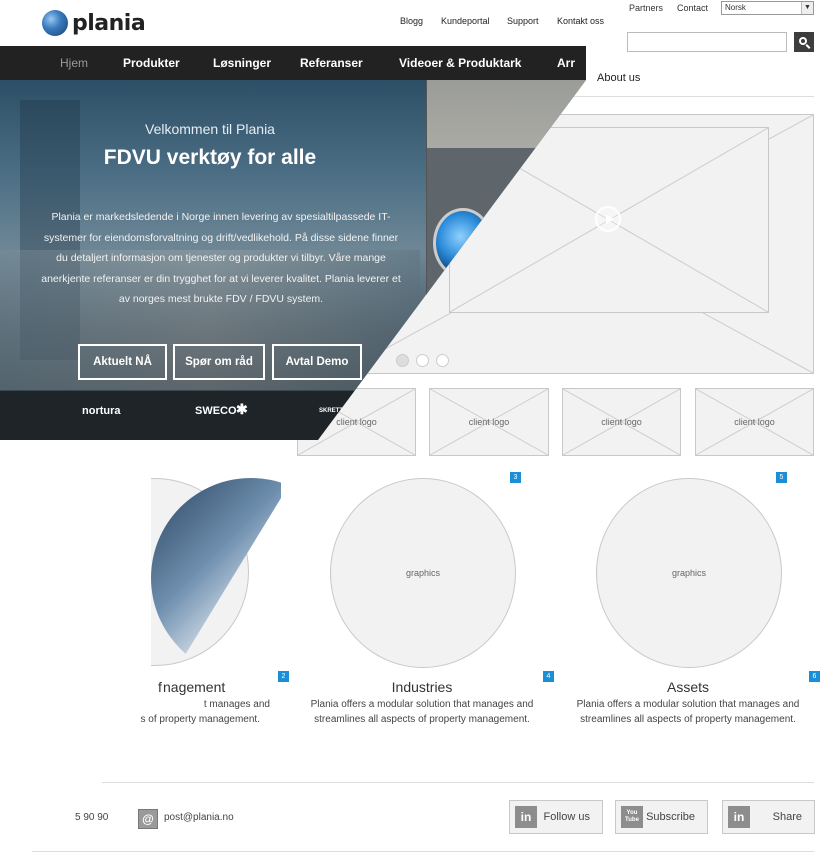 This screenshot has height=861, width=820. What do you see at coordinates (687, 687) in the screenshot?
I see `feature-3-title: Assets` at bounding box center [687, 687].